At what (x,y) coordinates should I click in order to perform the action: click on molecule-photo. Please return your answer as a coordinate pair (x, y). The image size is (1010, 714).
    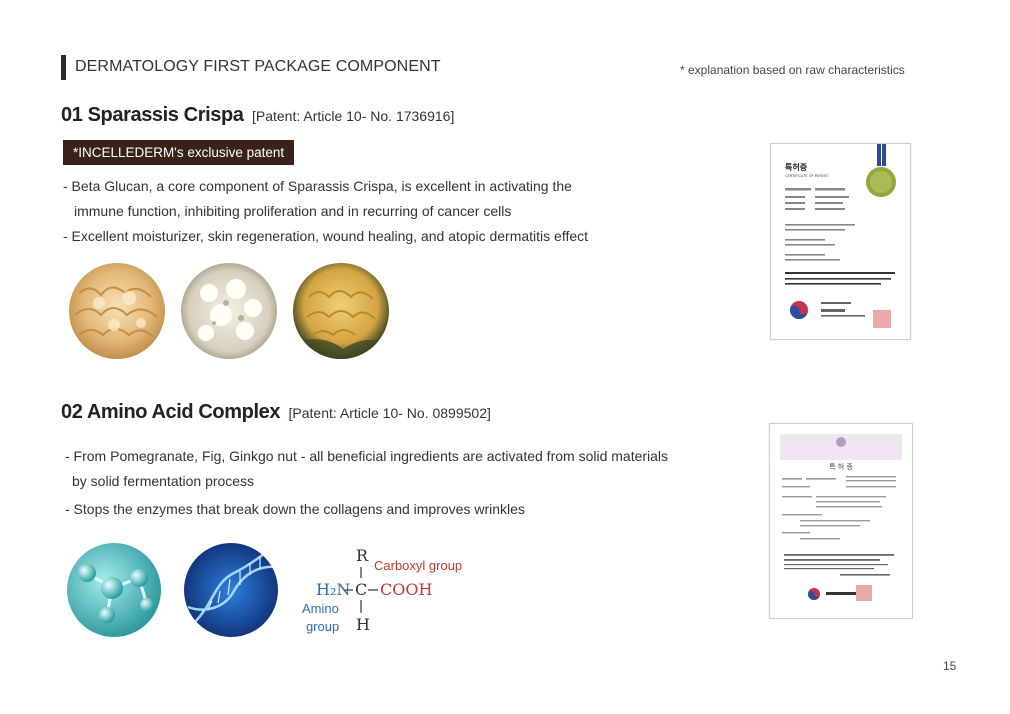
    Looking at the image, I should click on (114, 590).